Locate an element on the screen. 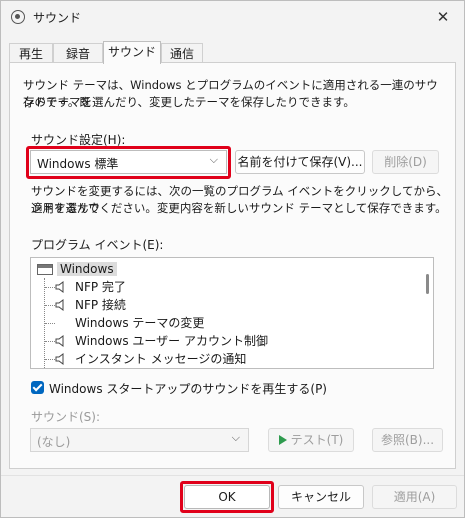 The width and height of the screenshot is (465, 518). play-icon is located at coordinates (282, 440).